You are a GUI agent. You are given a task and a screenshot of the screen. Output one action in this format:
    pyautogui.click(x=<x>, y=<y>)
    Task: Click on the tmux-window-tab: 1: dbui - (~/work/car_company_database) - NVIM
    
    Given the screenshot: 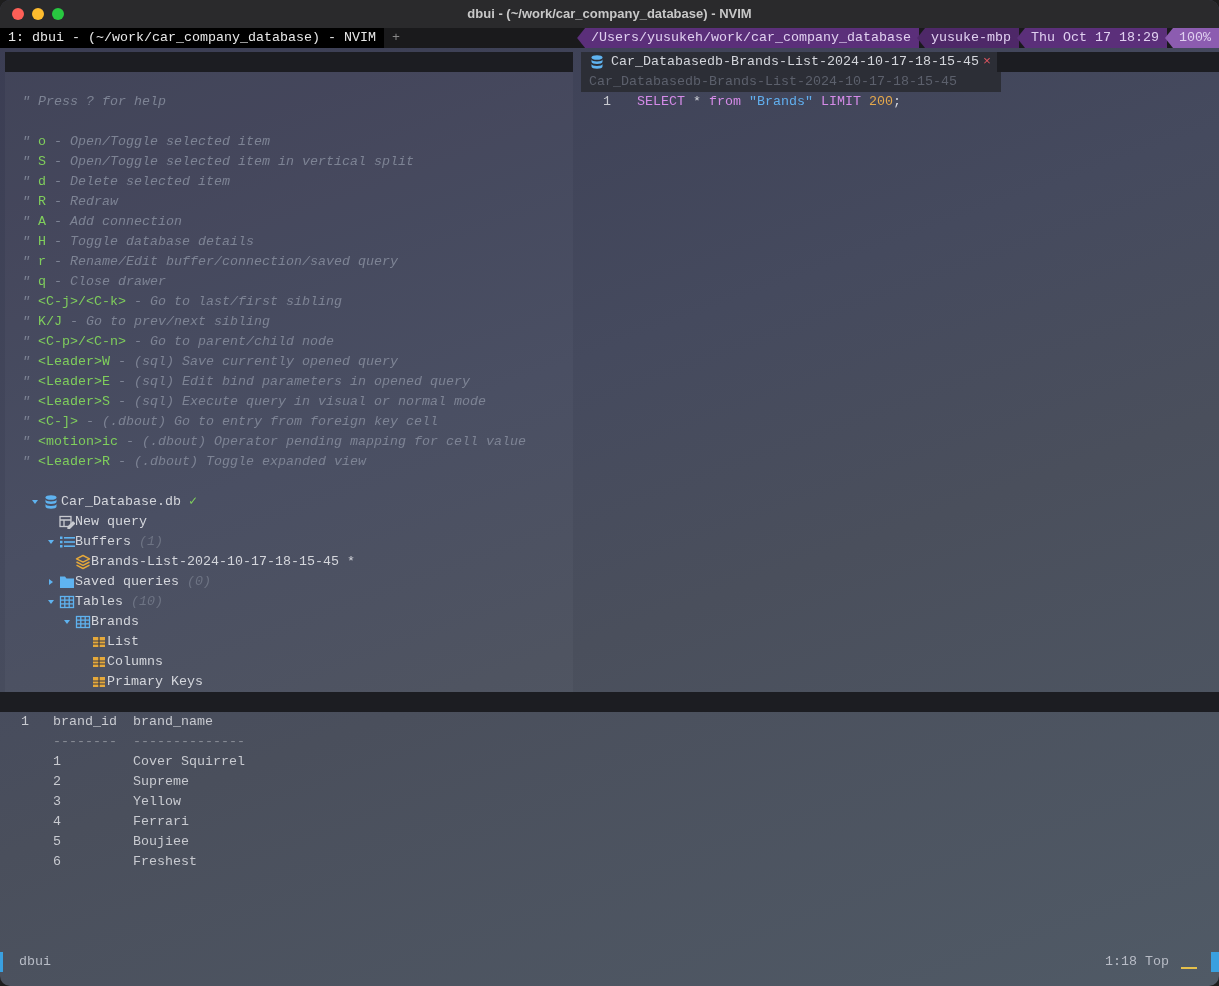 What is the action you would take?
    pyautogui.click(x=192, y=38)
    